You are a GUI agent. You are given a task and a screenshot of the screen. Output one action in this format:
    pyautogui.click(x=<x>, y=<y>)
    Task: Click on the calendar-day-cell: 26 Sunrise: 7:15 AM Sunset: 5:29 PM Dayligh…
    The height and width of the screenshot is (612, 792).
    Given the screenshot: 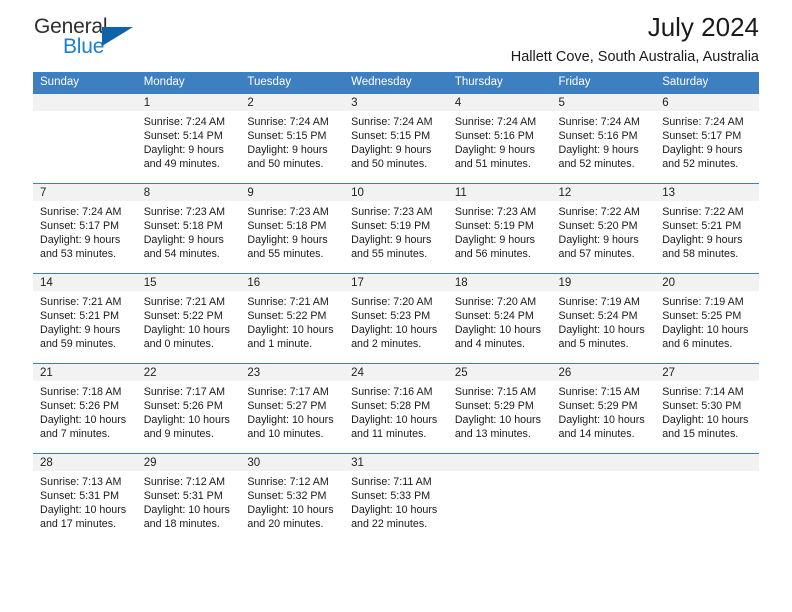 What is the action you would take?
    pyautogui.click(x=603, y=408)
    